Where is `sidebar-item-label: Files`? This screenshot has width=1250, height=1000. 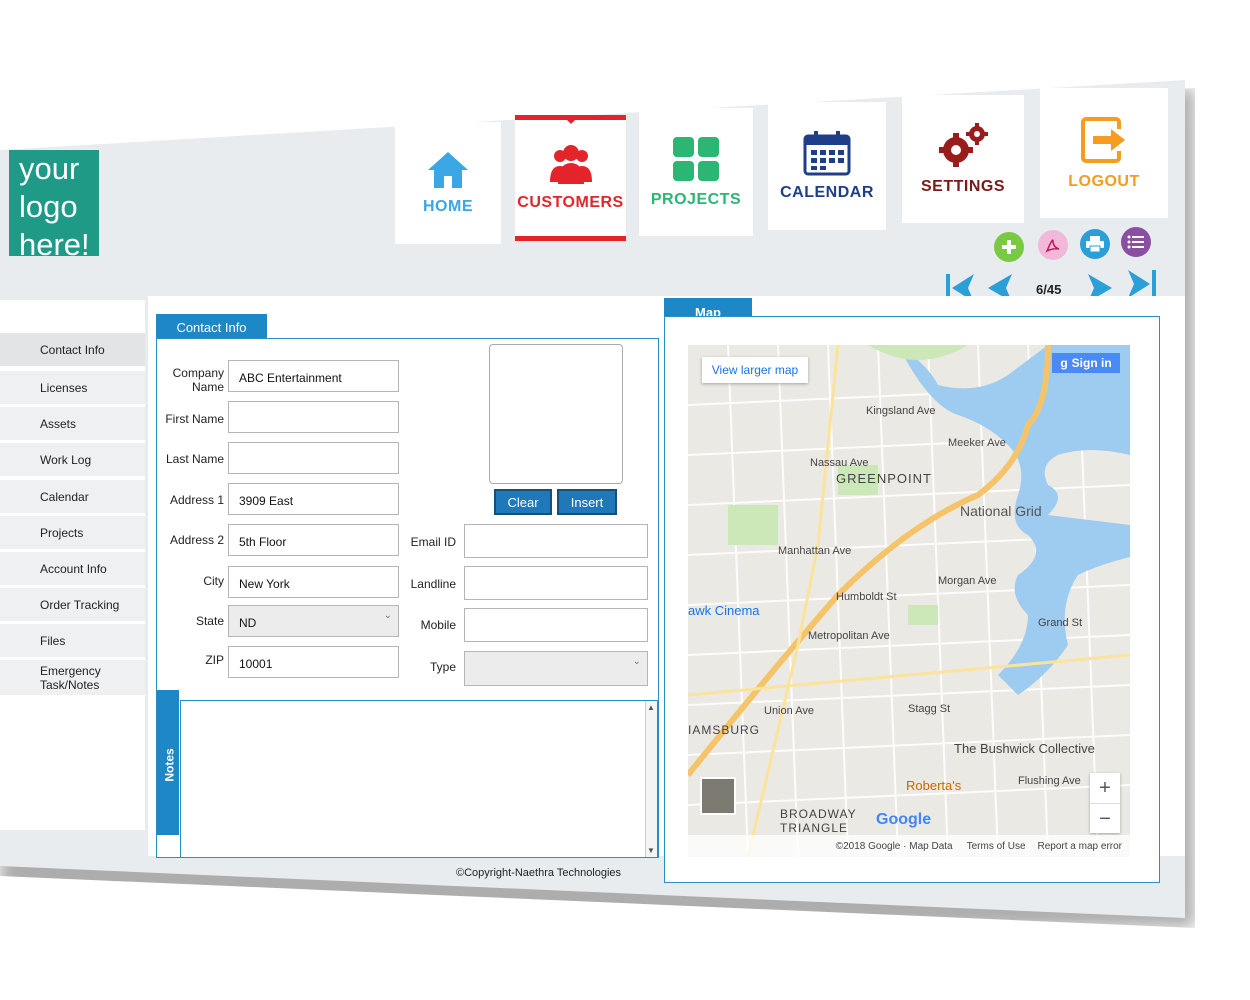
sidebar-item-label: Files is located at coordinates (53, 640).